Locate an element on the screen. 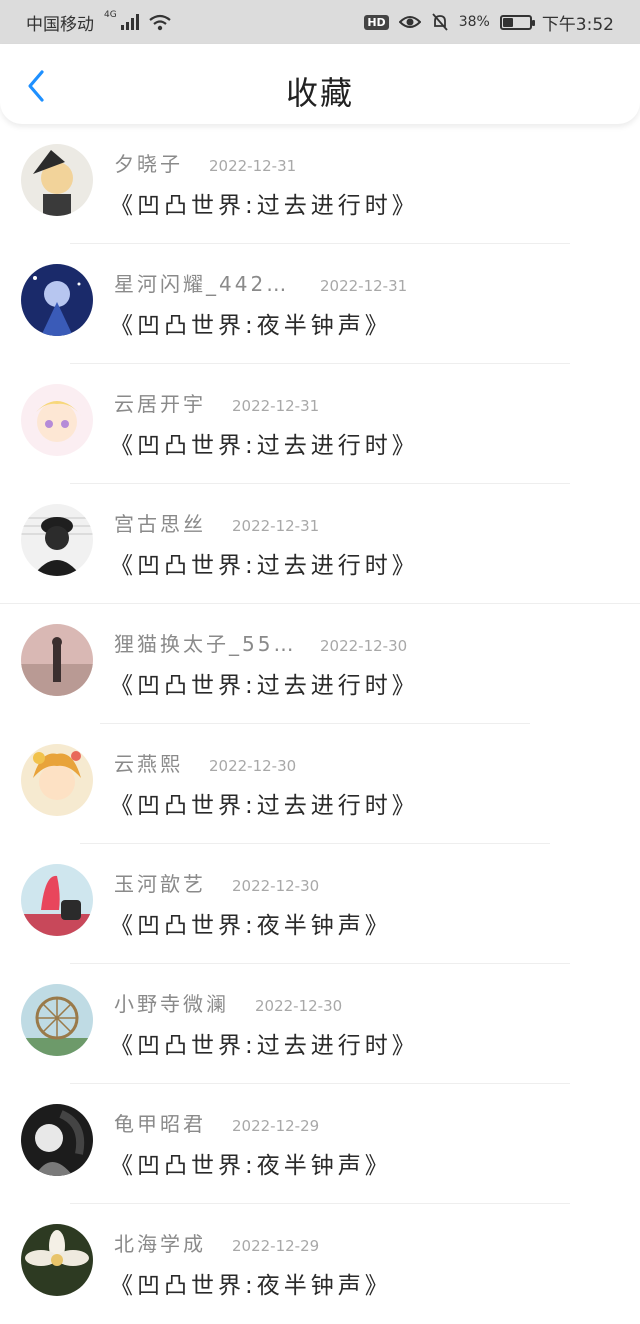 Image resolution: width=640 pixels, height=1324 pixels. nav-header: 收藏 is located at coordinates (320, 84).